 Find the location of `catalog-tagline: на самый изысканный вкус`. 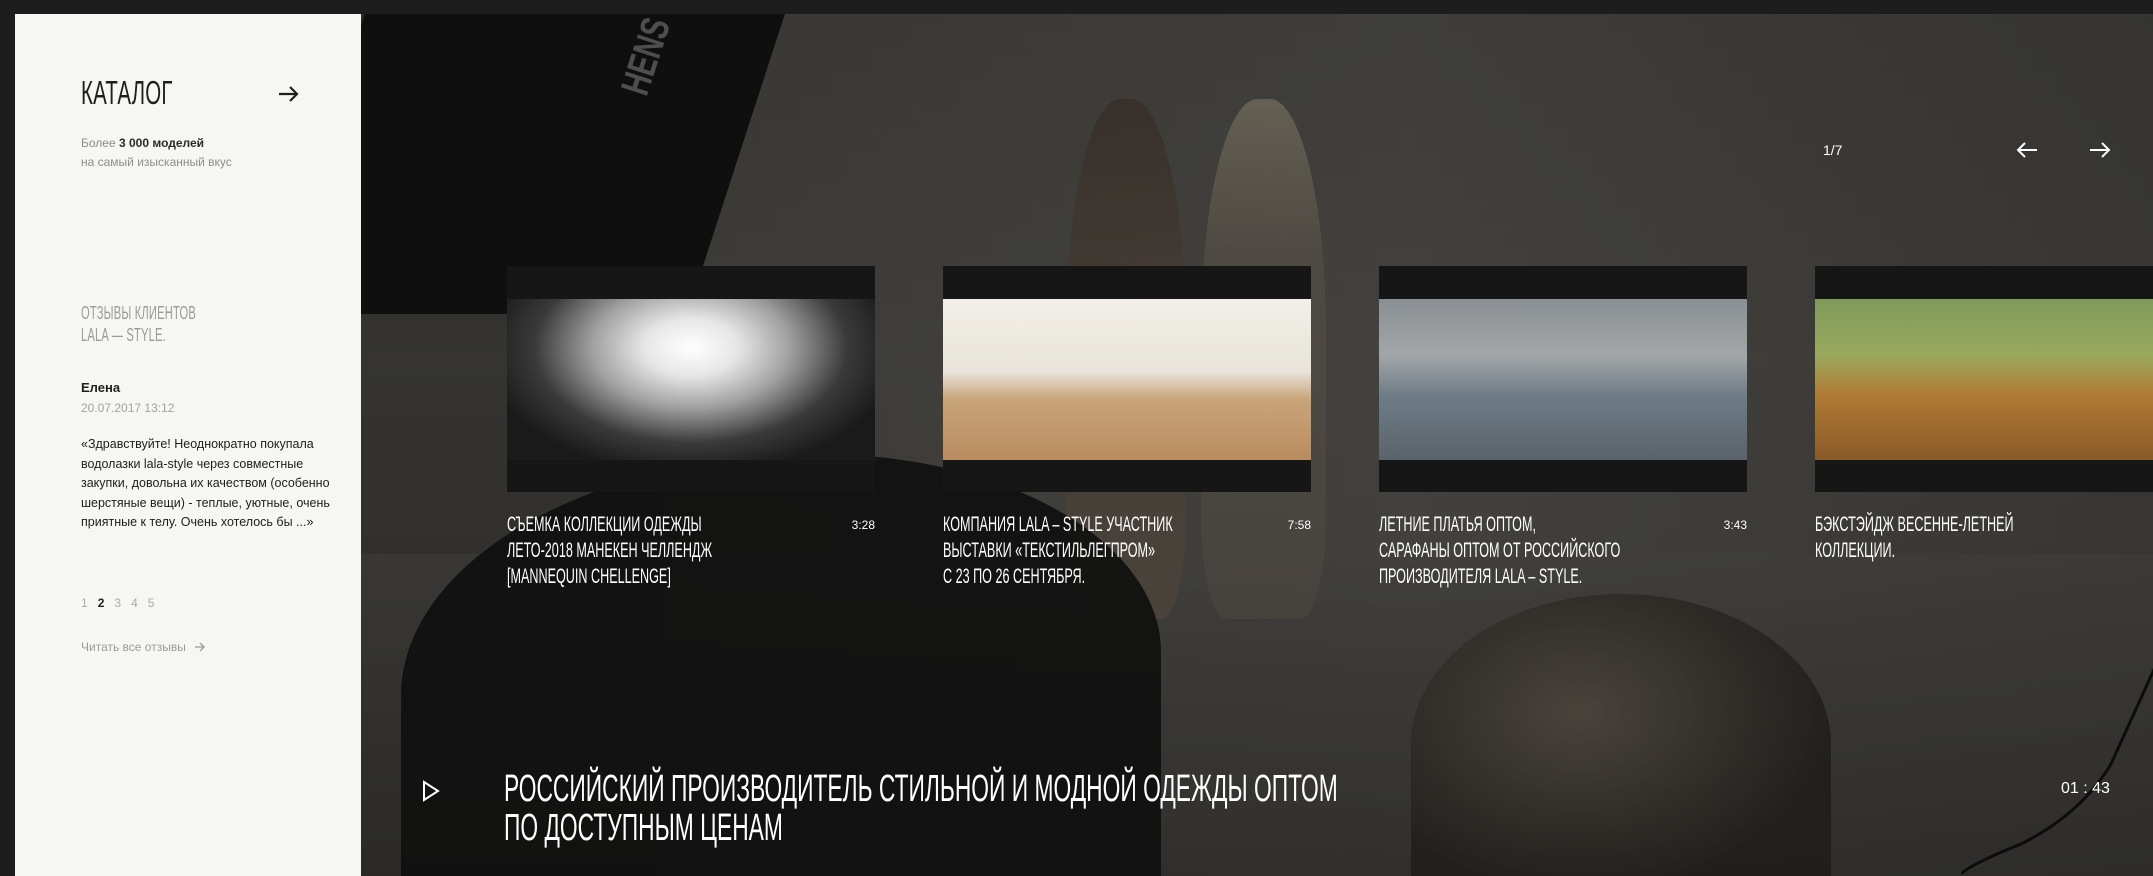

catalog-tagline: на самый изысканный вкус is located at coordinates (156, 162).